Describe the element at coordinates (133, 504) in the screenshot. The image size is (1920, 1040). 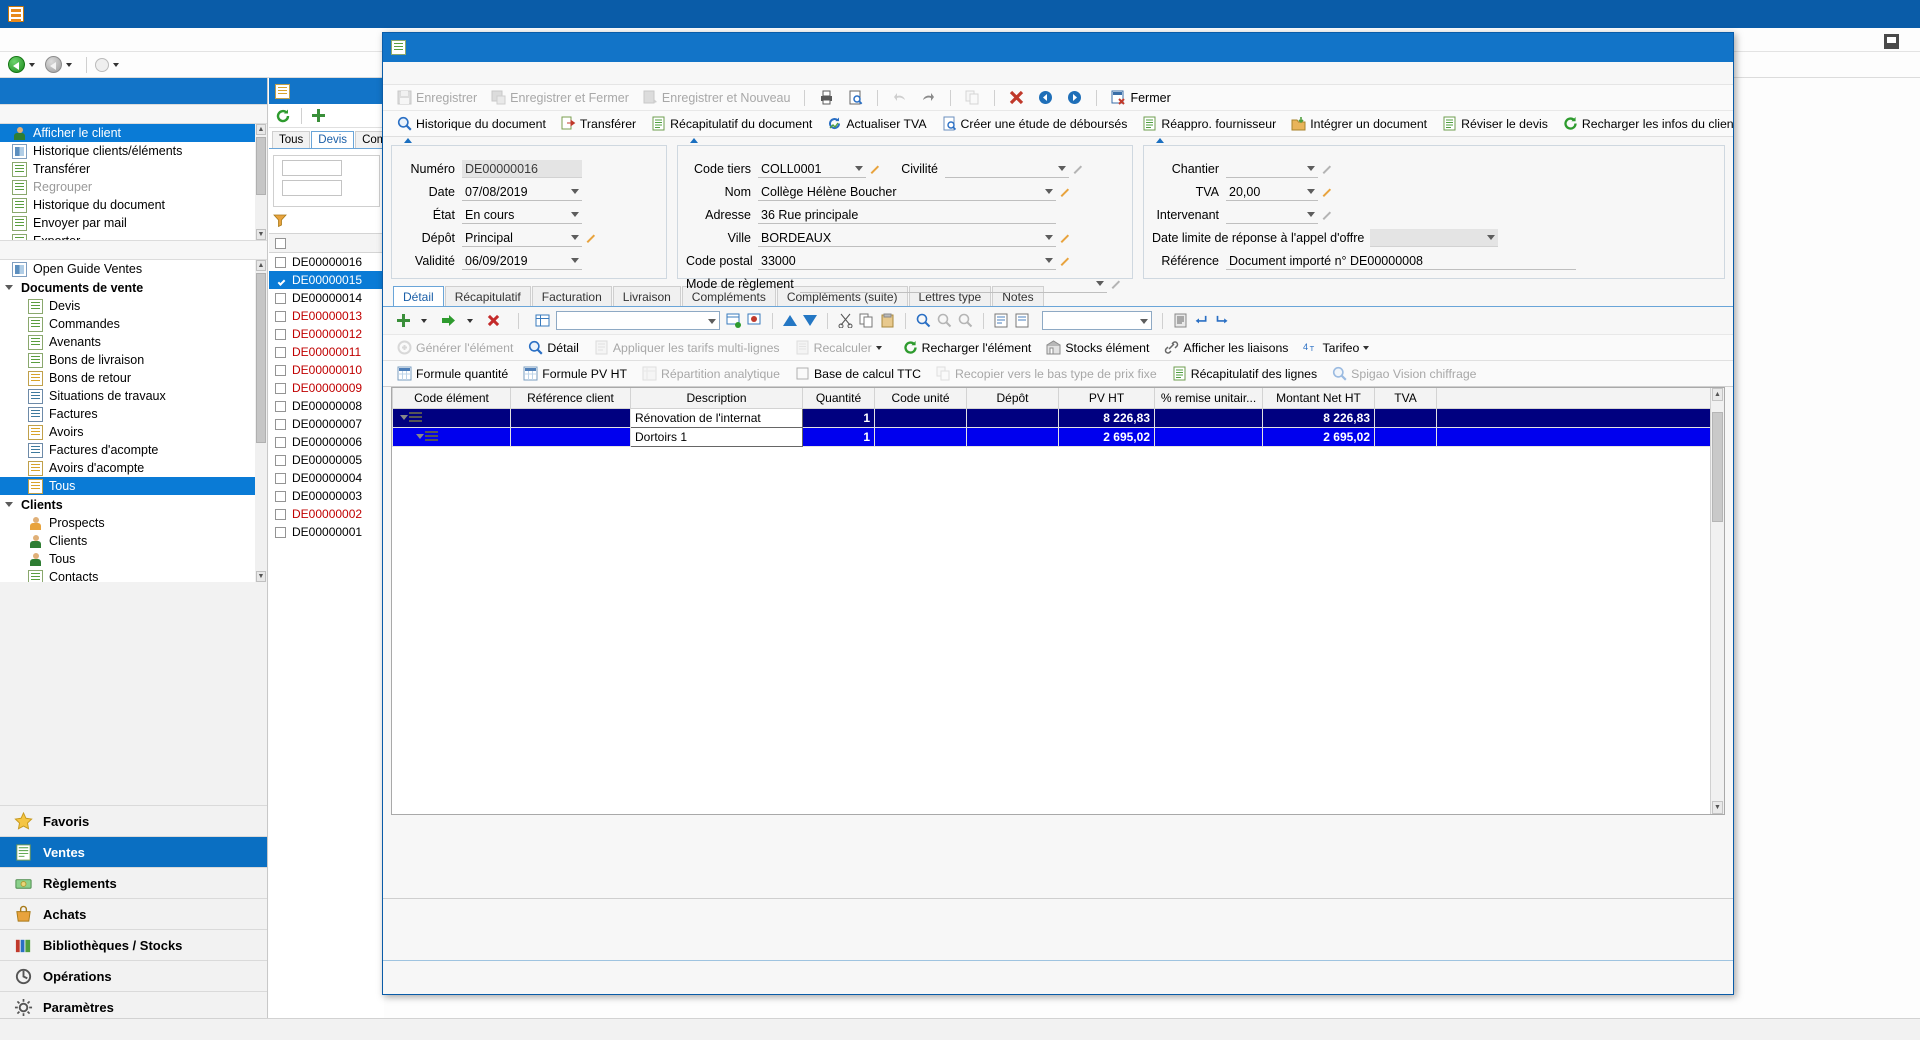
I see `sidebar-group-2: Clients` at that location.